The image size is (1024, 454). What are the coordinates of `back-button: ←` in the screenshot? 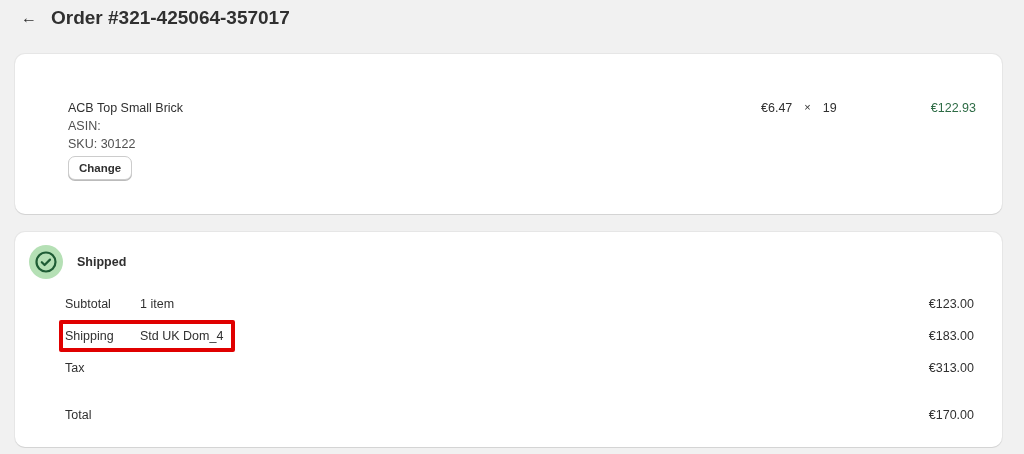 It's located at (29, 18).